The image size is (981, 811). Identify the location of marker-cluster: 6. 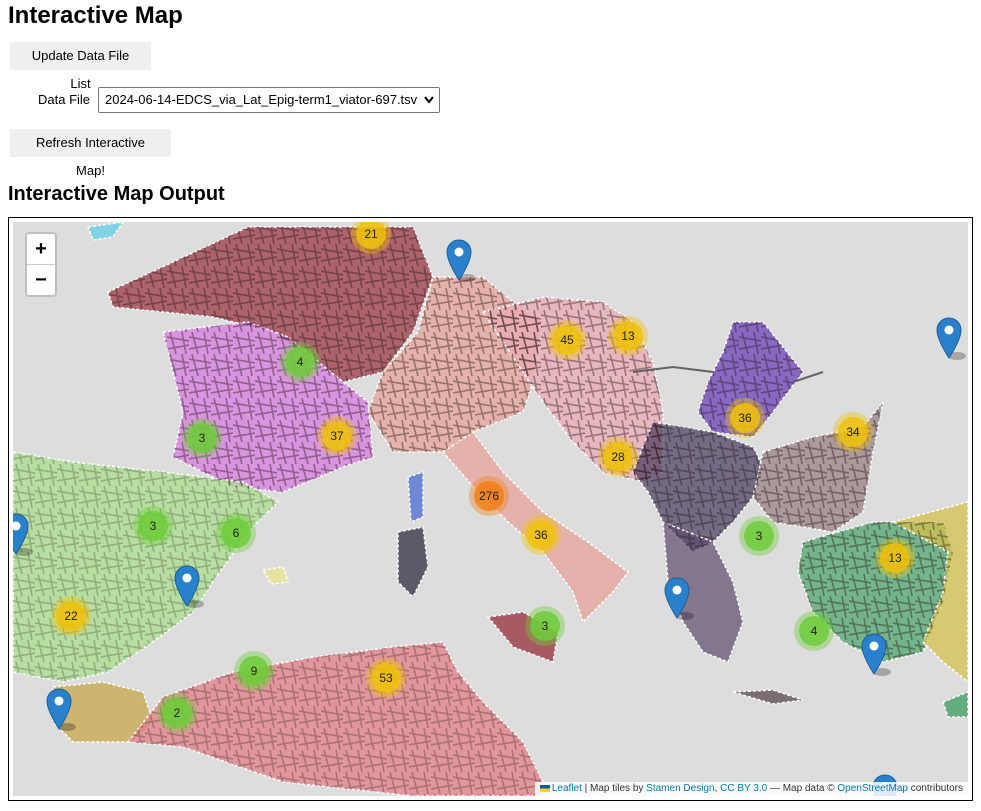
(236, 533).